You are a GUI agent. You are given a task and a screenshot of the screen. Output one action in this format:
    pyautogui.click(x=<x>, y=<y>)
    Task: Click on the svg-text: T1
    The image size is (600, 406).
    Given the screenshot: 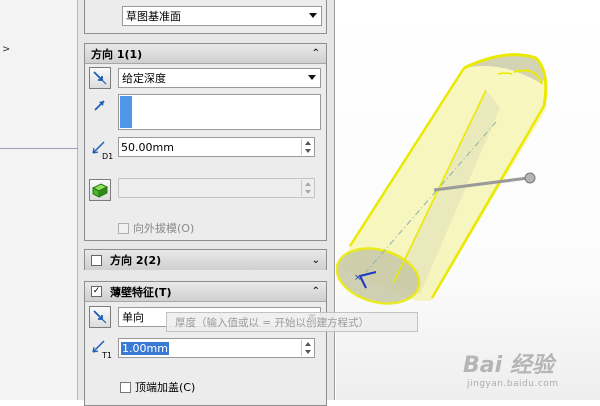 What is the action you would take?
    pyautogui.click(x=106, y=355)
    